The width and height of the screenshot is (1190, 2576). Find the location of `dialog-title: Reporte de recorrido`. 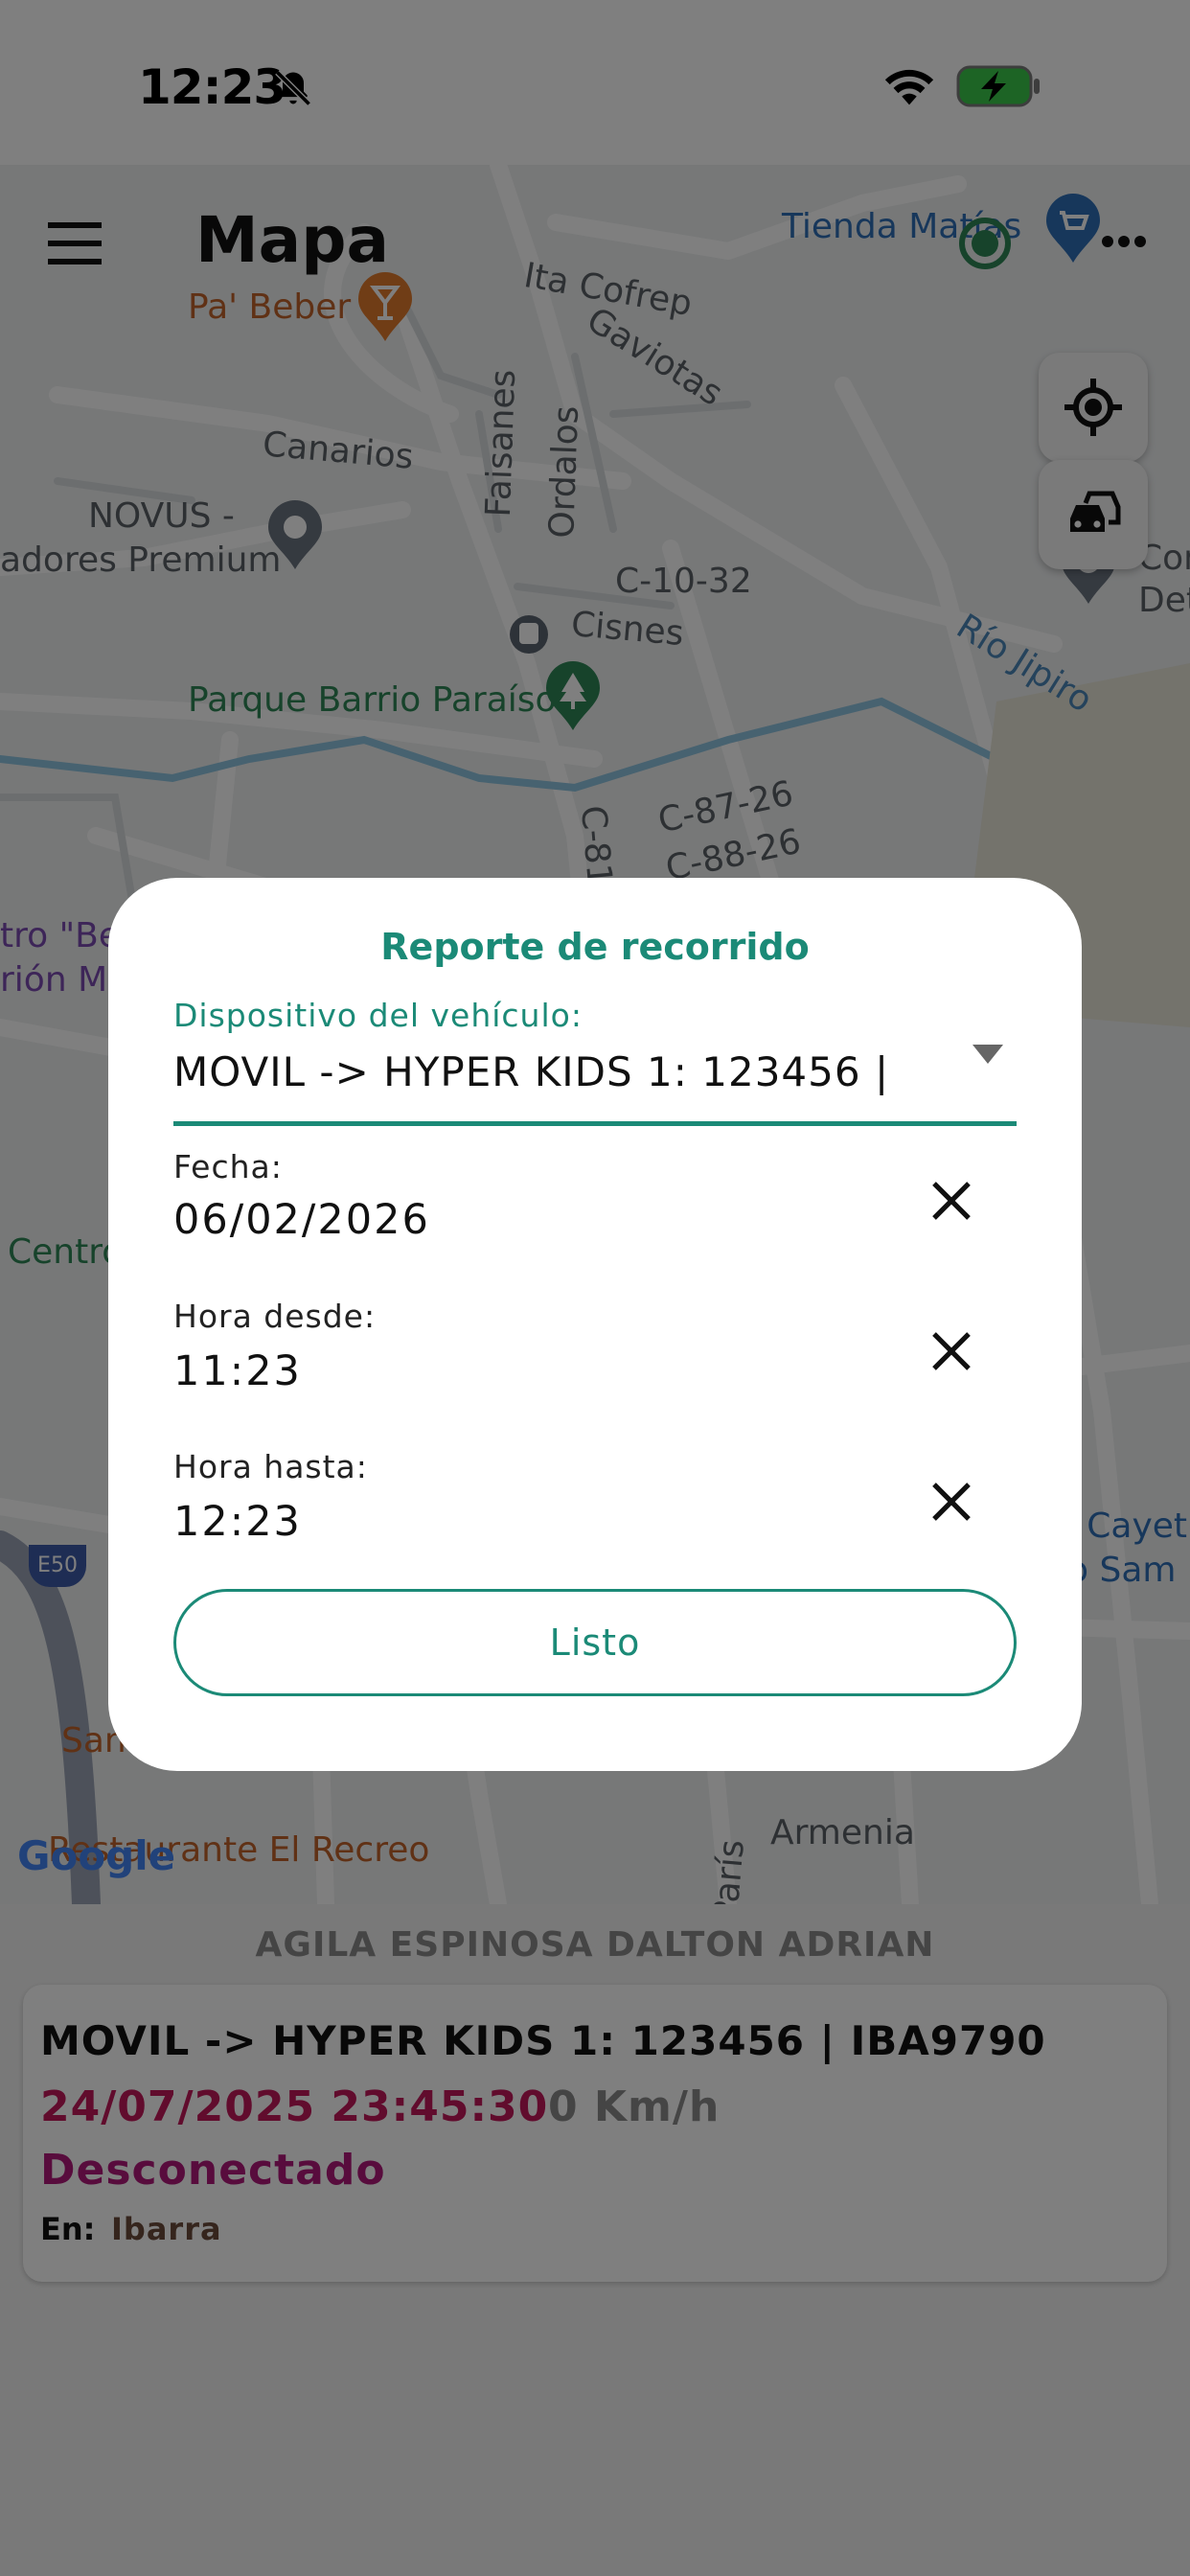

dialog-title: Reporte de recorrido is located at coordinates (595, 947).